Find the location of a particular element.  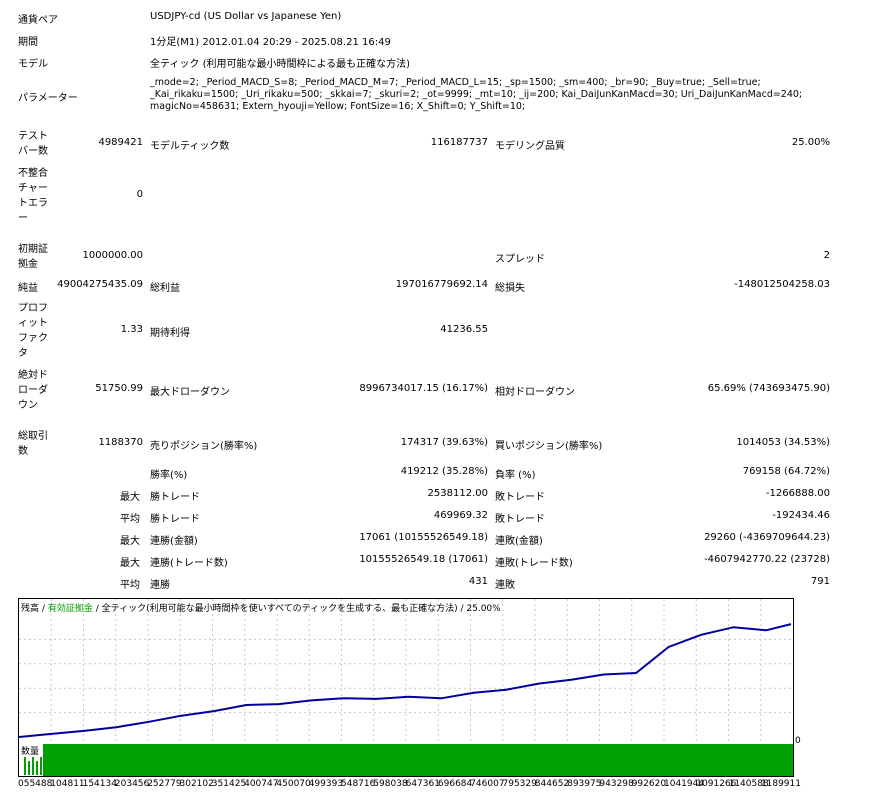

volume-bars is located at coordinates (418, 760).